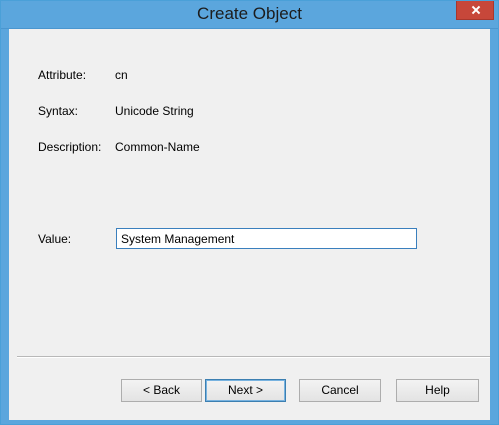 This screenshot has height=425, width=499. What do you see at coordinates (161, 390) in the screenshot?
I see `back-button: < Back` at bounding box center [161, 390].